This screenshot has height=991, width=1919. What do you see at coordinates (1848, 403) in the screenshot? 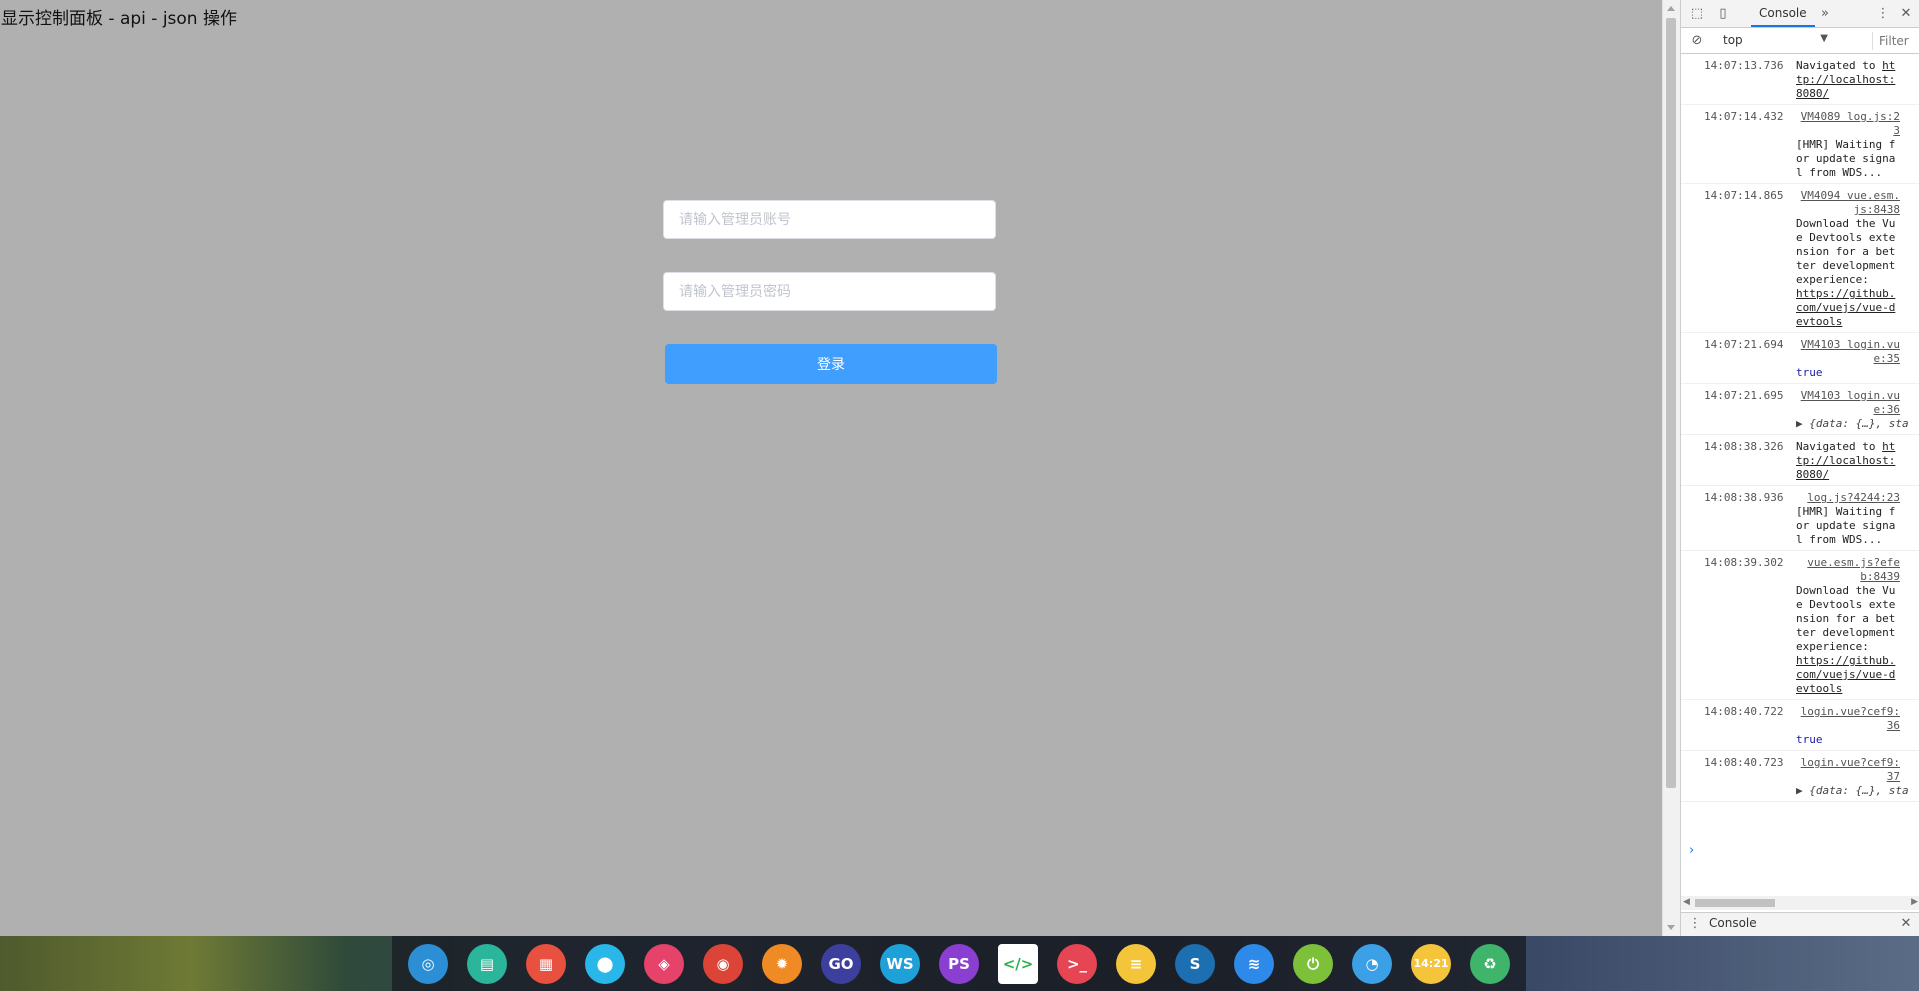
I see `log-source-link: VM4103 login.vue:36` at bounding box center [1848, 403].